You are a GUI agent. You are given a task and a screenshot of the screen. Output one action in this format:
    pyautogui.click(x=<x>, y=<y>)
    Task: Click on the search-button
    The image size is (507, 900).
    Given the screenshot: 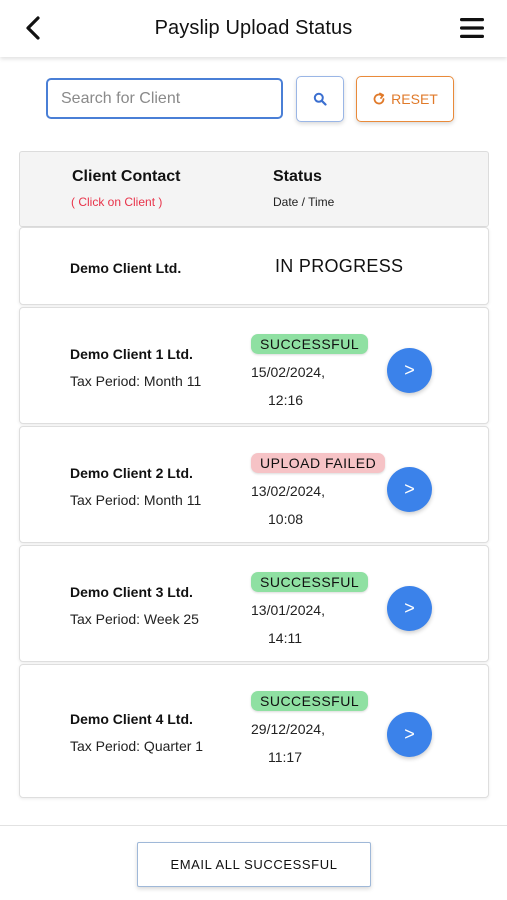 What is the action you would take?
    pyautogui.click(x=320, y=99)
    